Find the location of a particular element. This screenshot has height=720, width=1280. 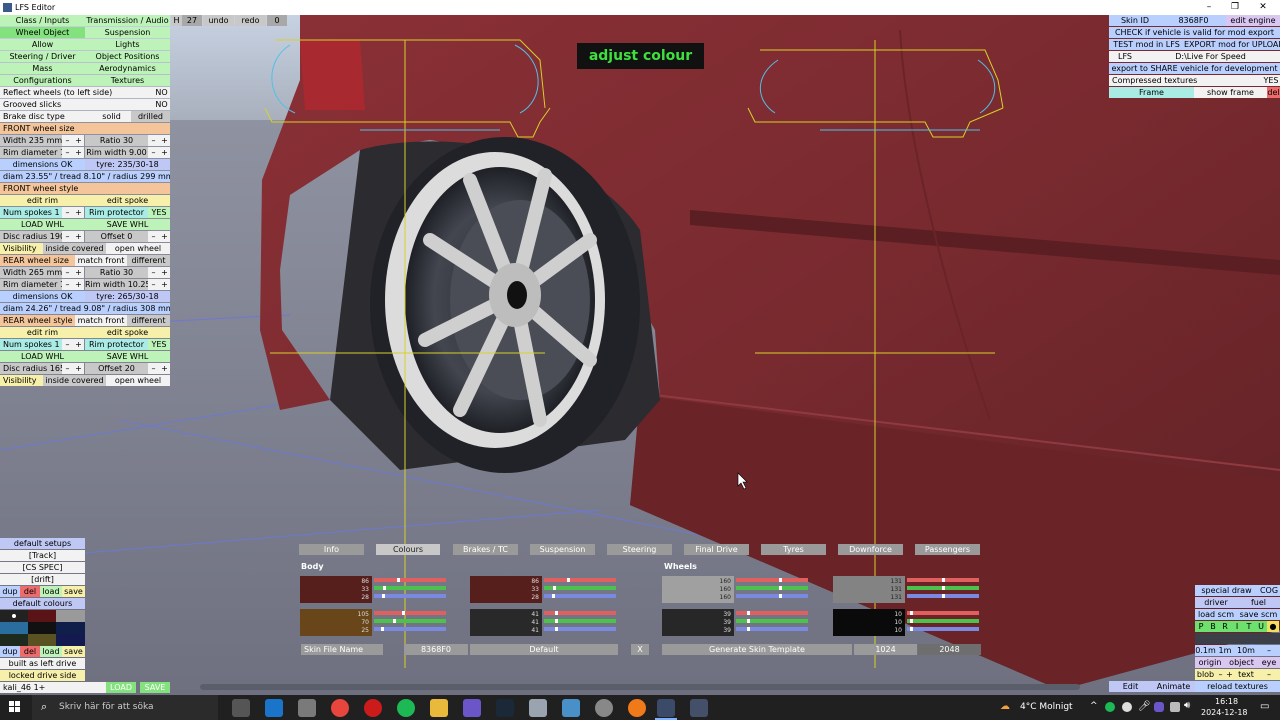

tab-passengers: Passengers is located at coordinates (947, 549).